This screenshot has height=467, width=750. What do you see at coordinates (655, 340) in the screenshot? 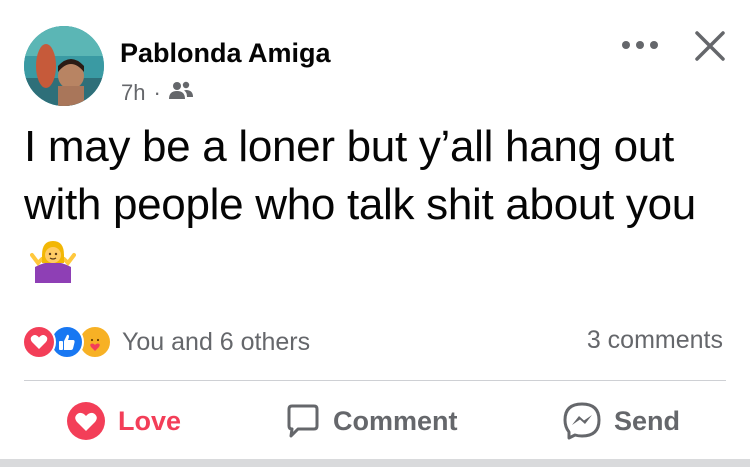
I see `comments-count: 3 comments` at bounding box center [655, 340].